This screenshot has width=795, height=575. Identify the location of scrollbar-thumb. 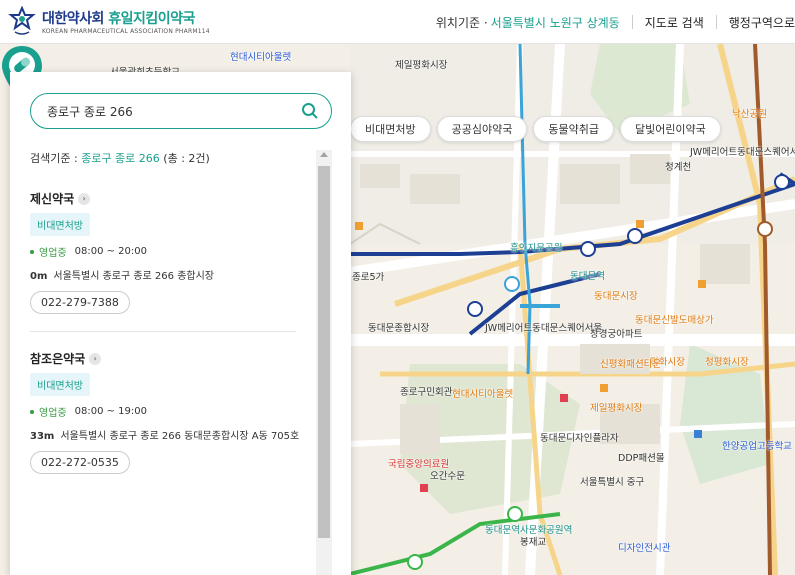
(324, 352).